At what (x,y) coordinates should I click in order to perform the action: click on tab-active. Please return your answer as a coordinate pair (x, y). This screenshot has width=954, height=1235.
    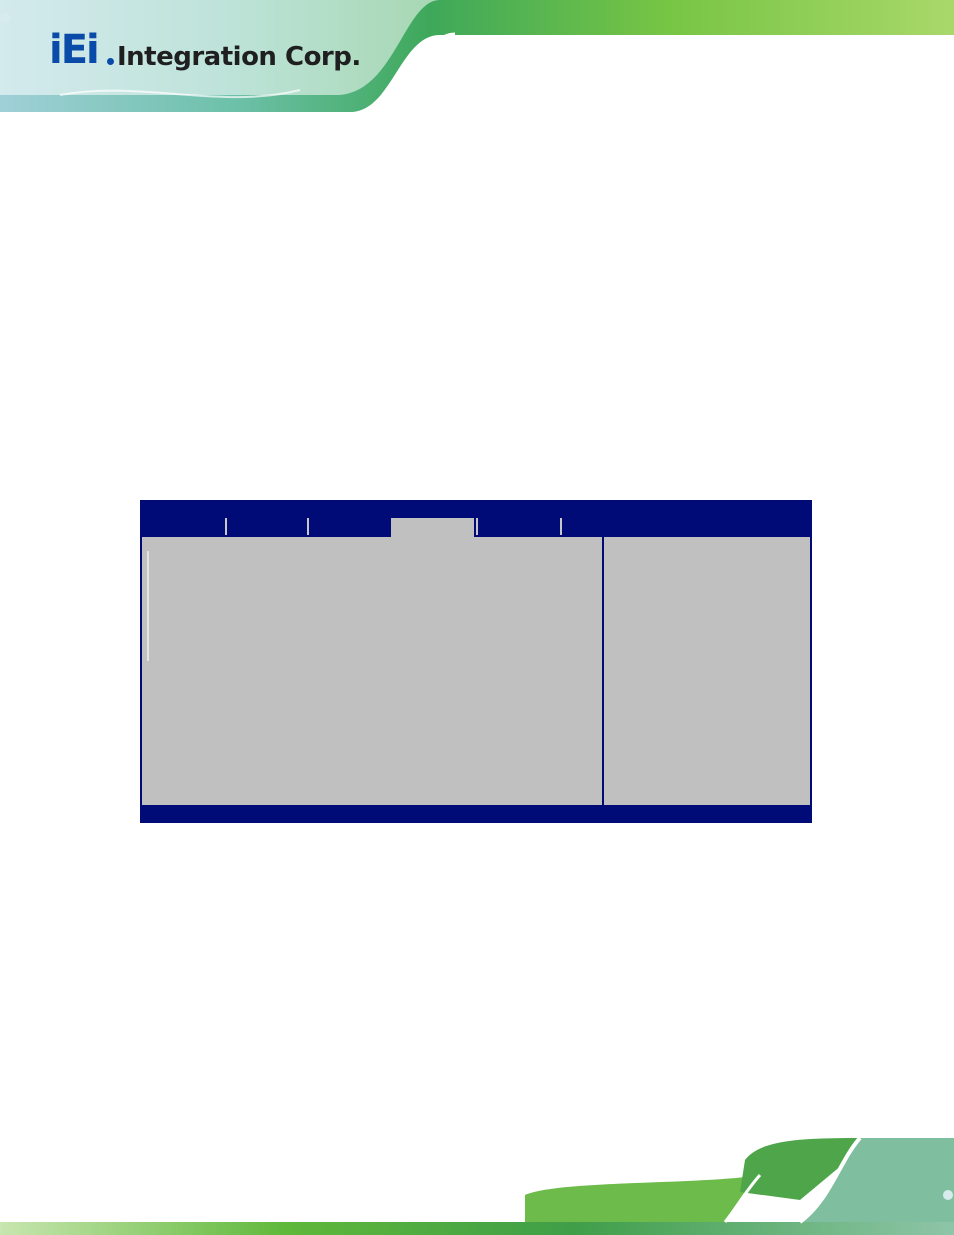
    Looking at the image, I should click on (432, 527).